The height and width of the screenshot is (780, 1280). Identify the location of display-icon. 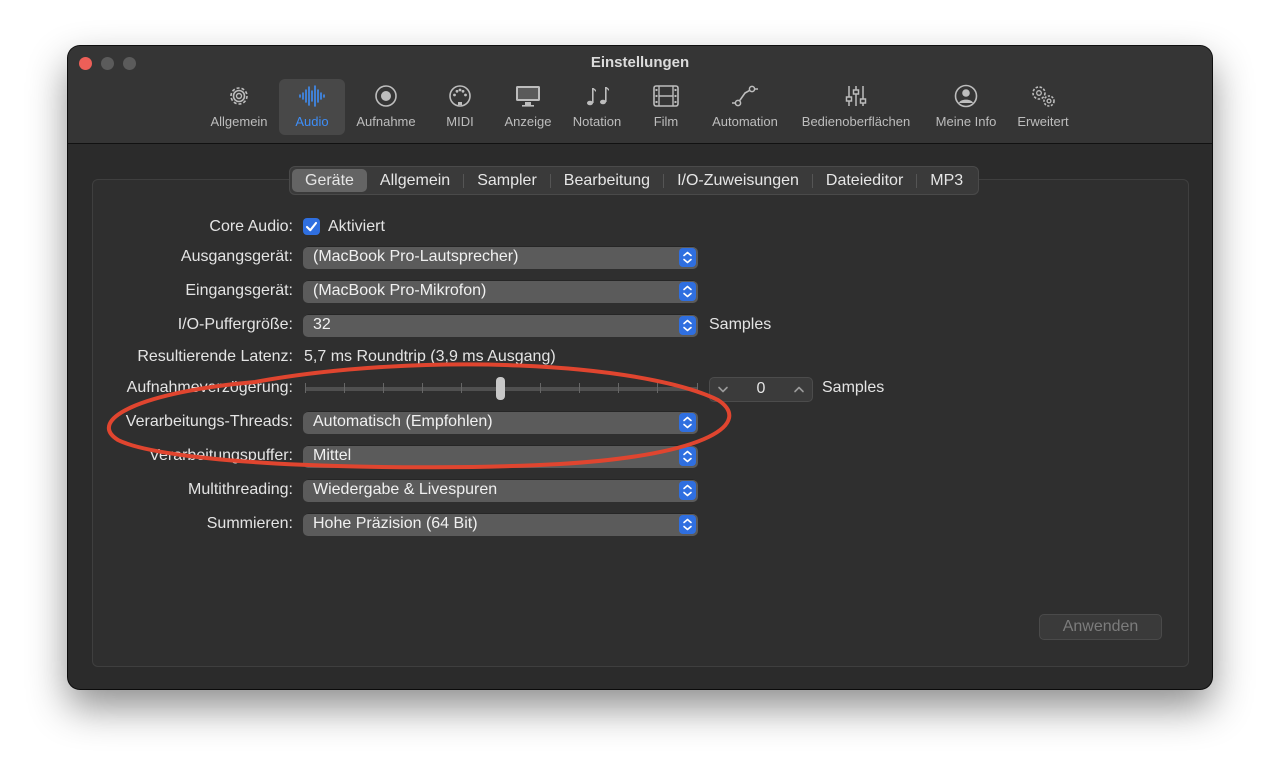
(528, 96).